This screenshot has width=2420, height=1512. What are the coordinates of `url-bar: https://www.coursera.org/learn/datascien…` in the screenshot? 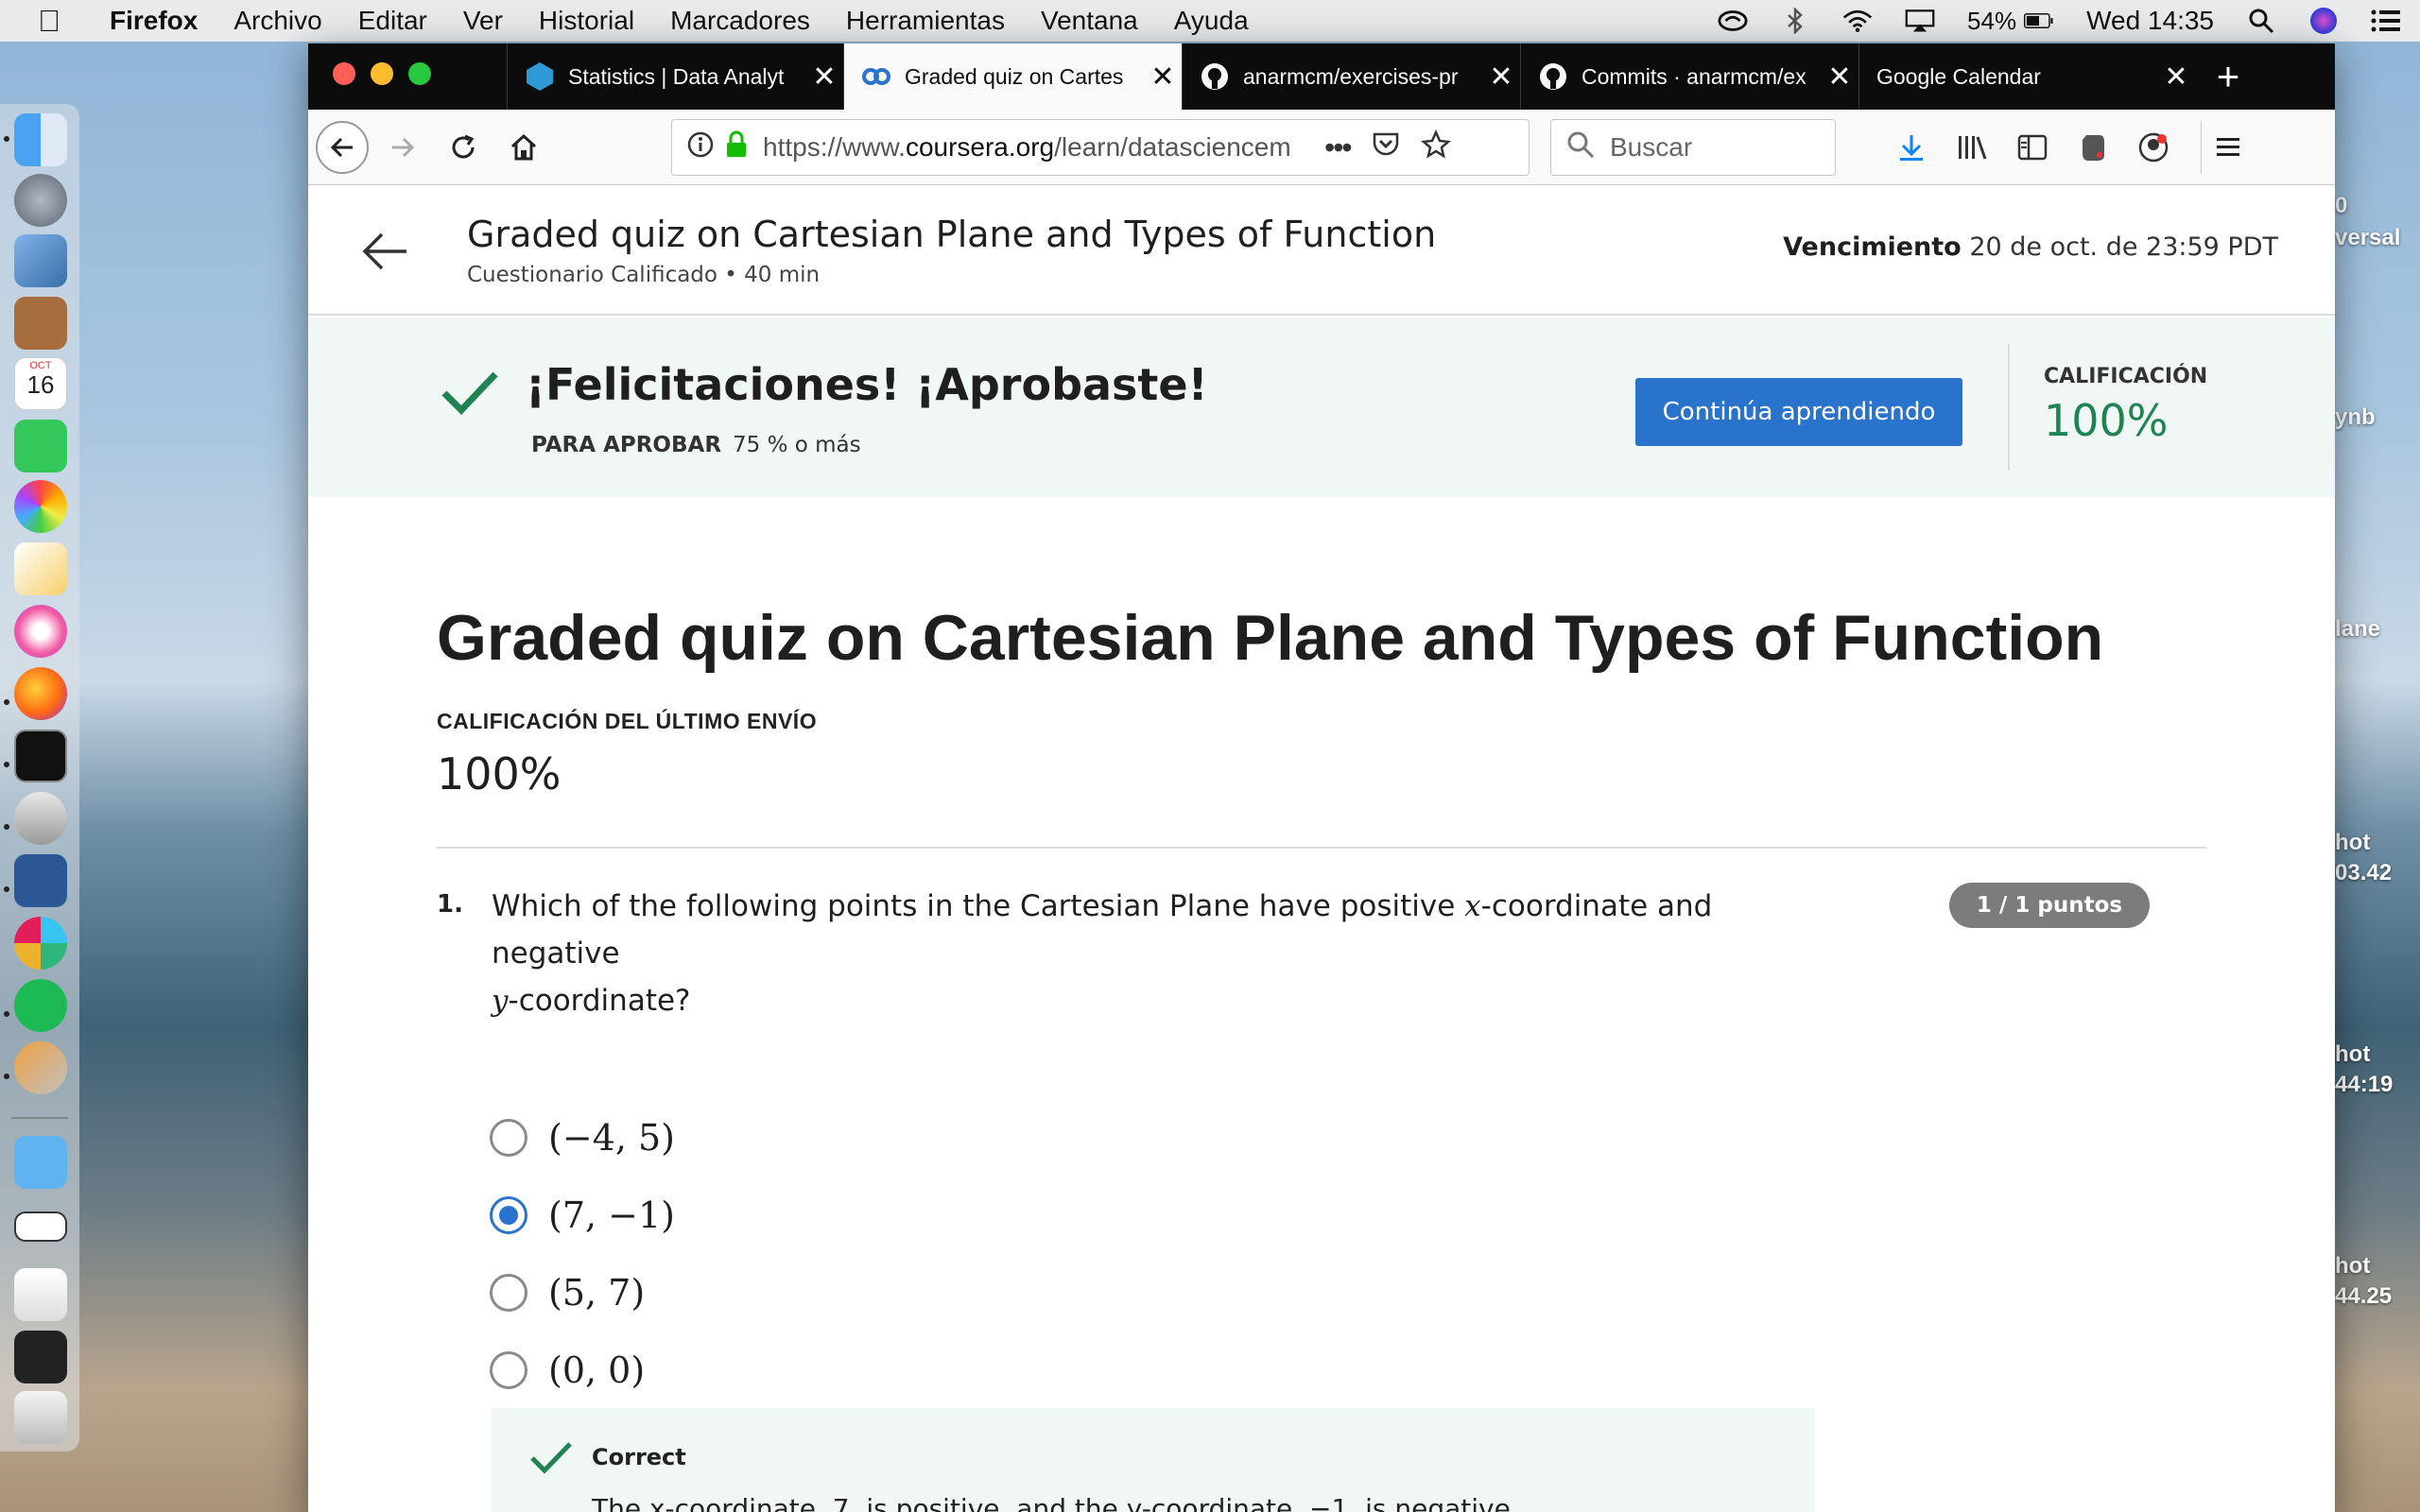 It's located at (1100, 147).